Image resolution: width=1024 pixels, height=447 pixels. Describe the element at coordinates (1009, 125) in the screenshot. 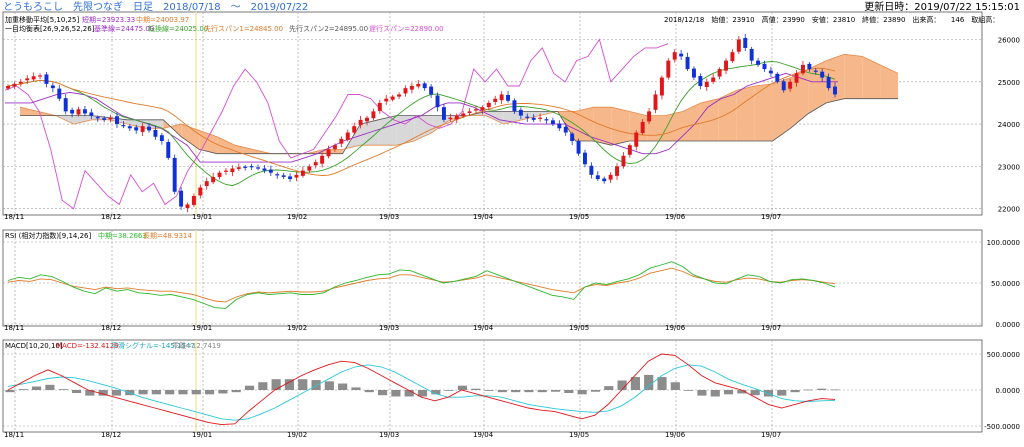

I see `y-tick-label: 24000` at that location.